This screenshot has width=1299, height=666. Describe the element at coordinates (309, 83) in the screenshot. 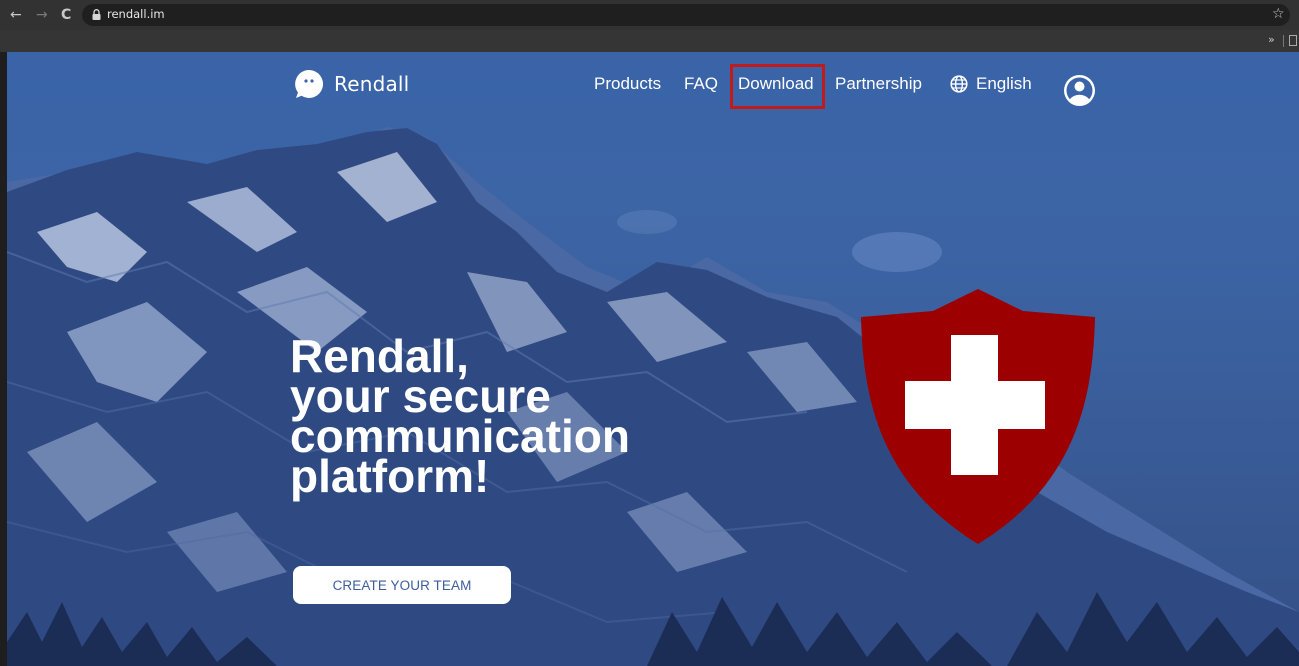

I see `logo-bubble-icon` at that location.